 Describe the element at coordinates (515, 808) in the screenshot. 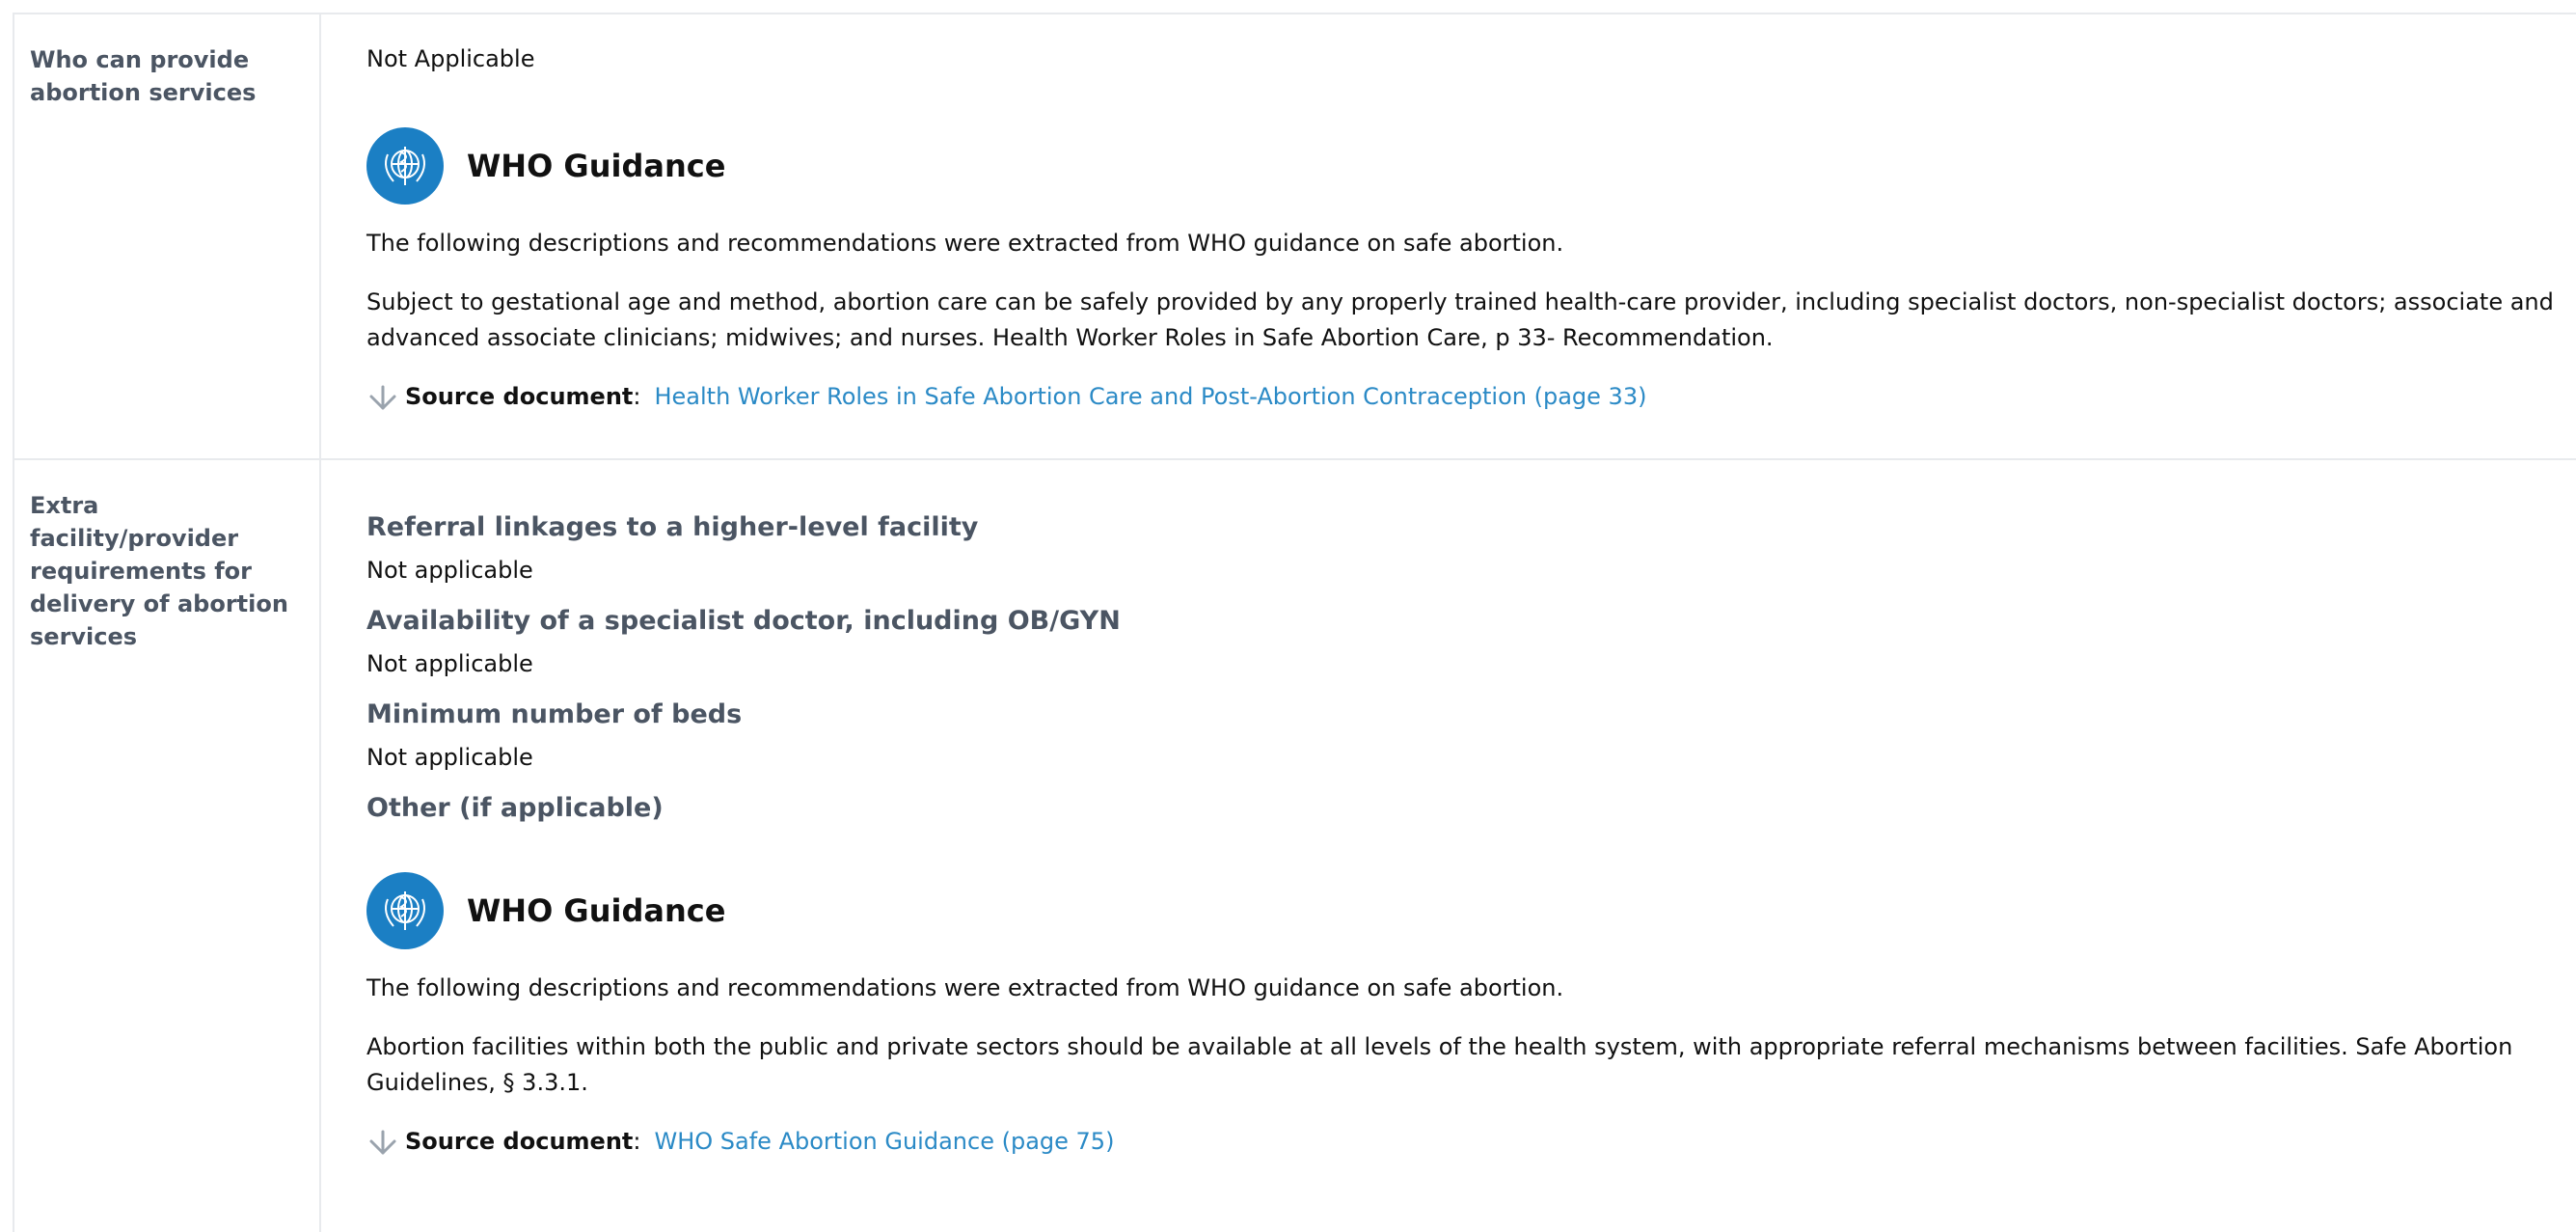

I see `subsection-heading-other: Other (if applicable)` at that location.